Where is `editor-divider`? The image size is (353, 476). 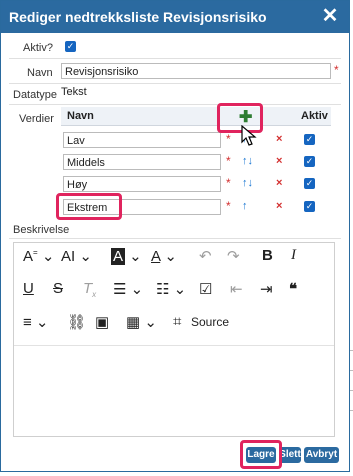
editor-divider is located at coordinates (174, 345).